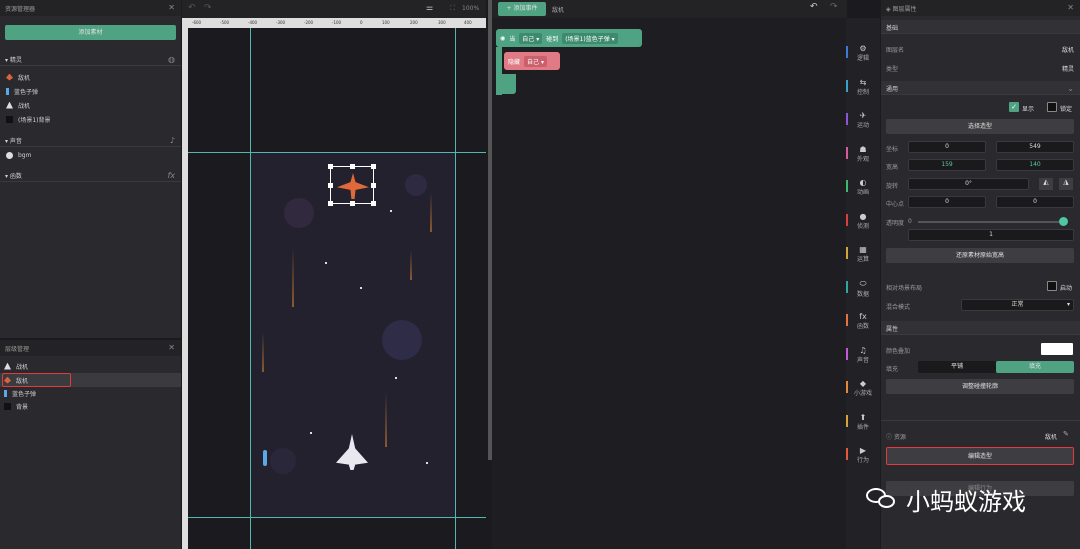 The image size is (1080, 549). Describe the element at coordinates (1014, 107) in the screenshot. I see `show-checkbox: ✓` at that location.